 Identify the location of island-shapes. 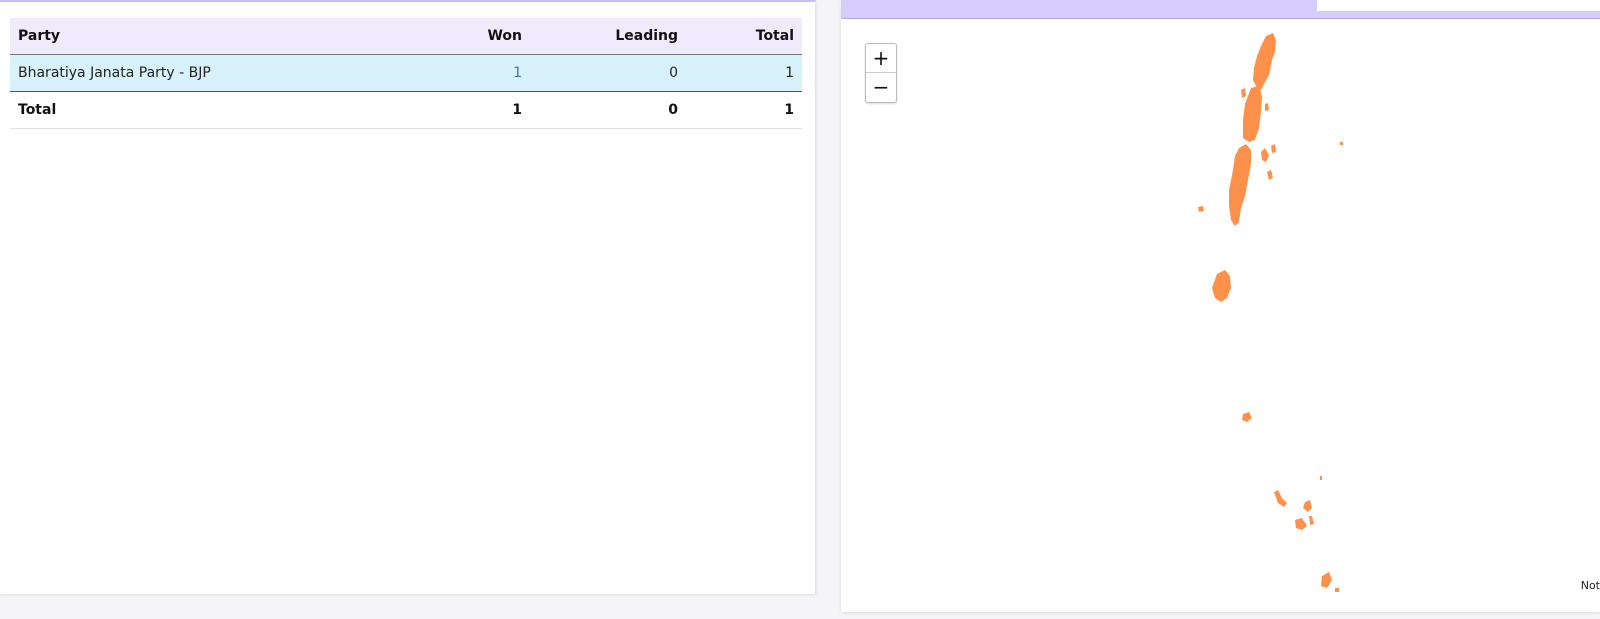
(1270, 312).